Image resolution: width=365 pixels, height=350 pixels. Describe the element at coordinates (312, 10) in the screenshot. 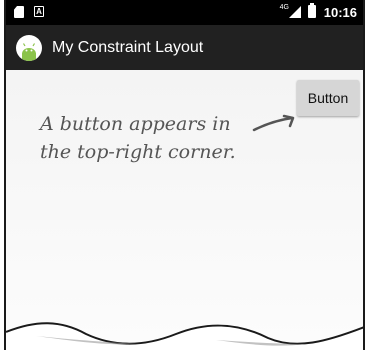

I see `battery-icon` at that location.